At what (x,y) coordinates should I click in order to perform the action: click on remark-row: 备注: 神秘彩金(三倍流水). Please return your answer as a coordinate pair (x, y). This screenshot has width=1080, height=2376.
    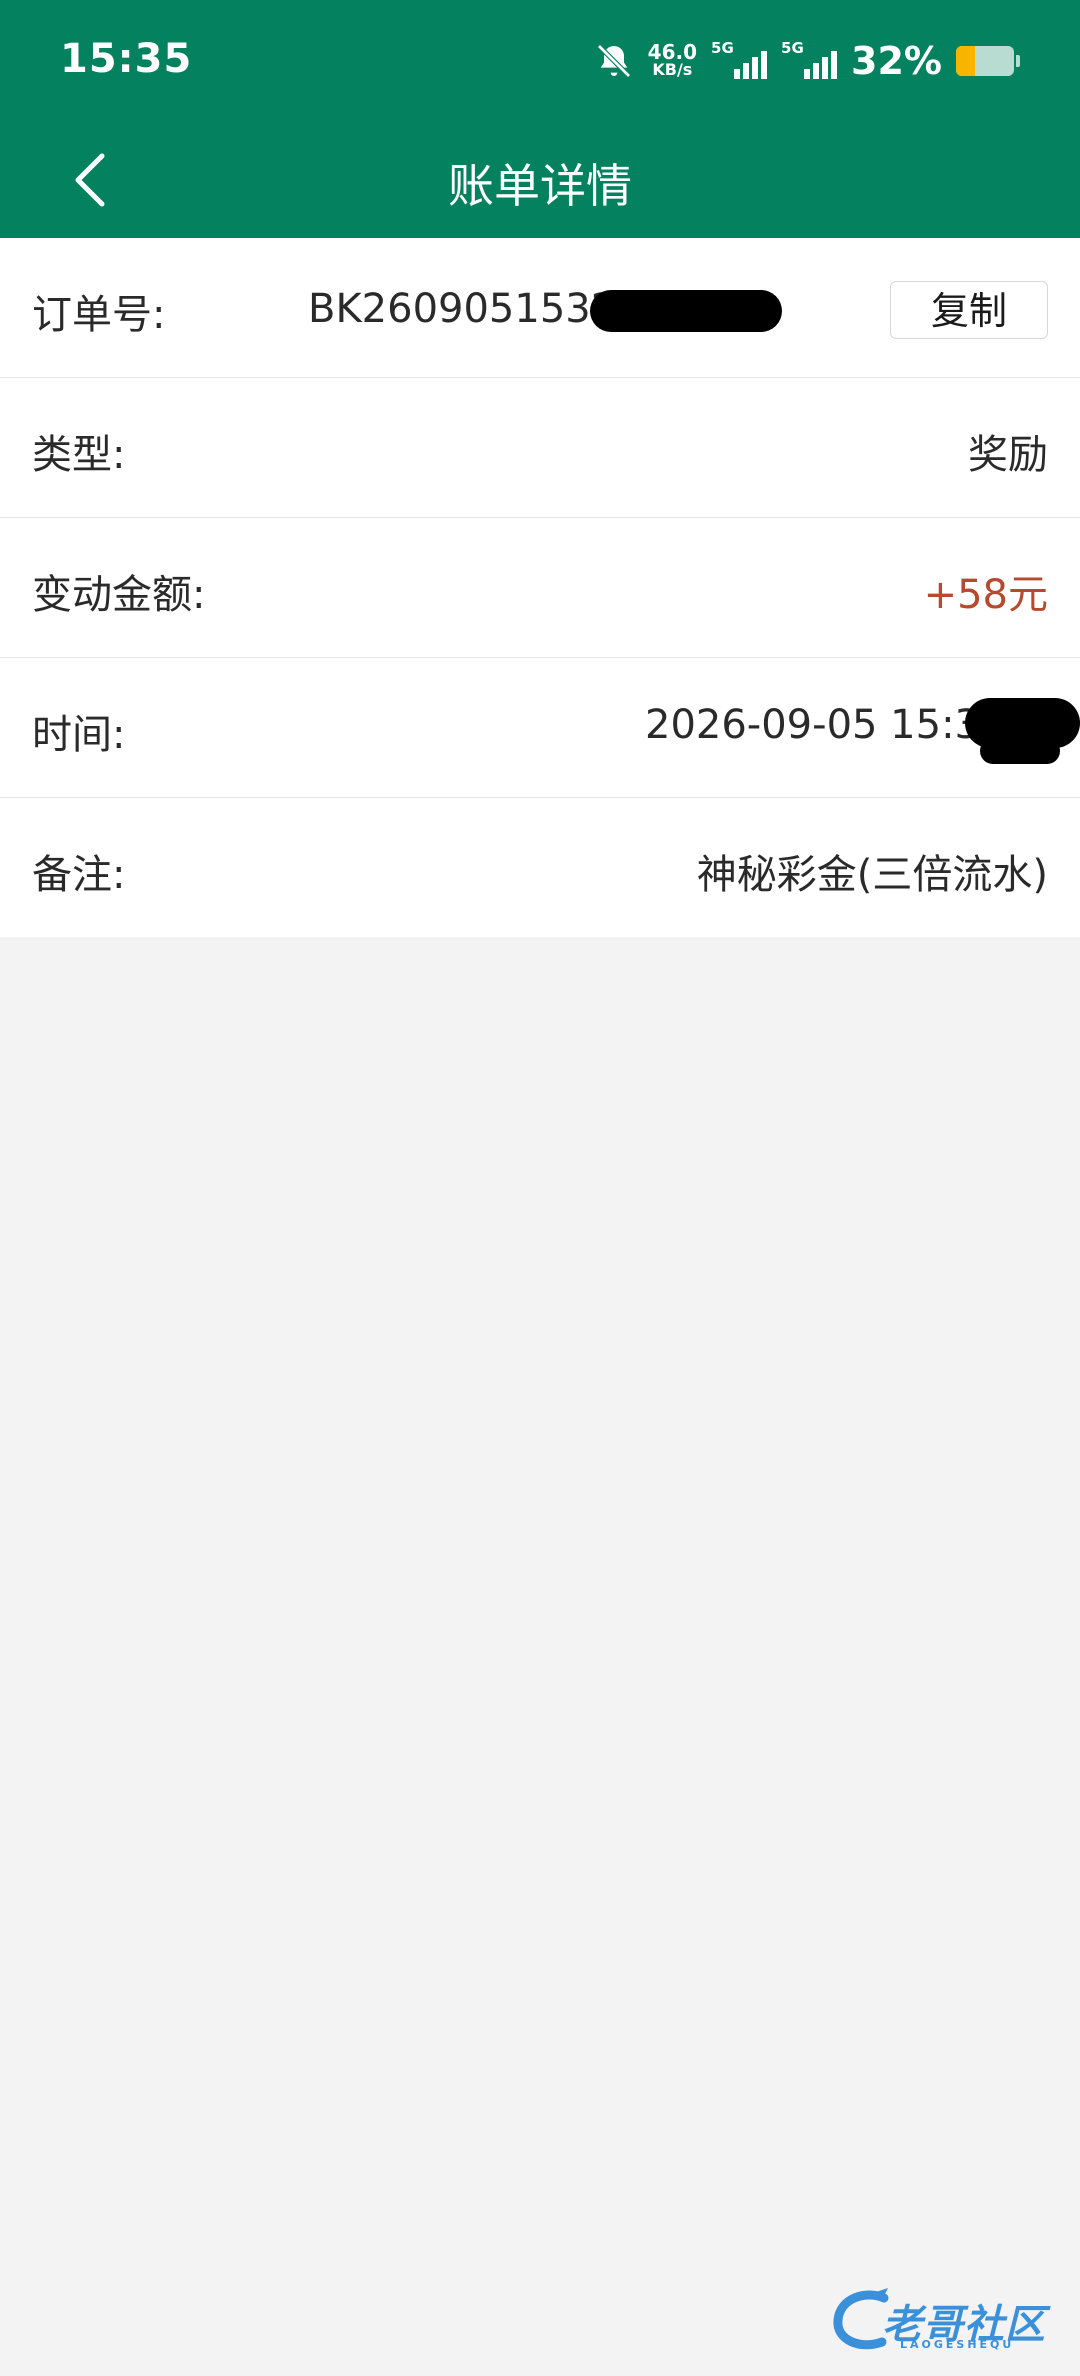
    Looking at the image, I should click on (540, 867).